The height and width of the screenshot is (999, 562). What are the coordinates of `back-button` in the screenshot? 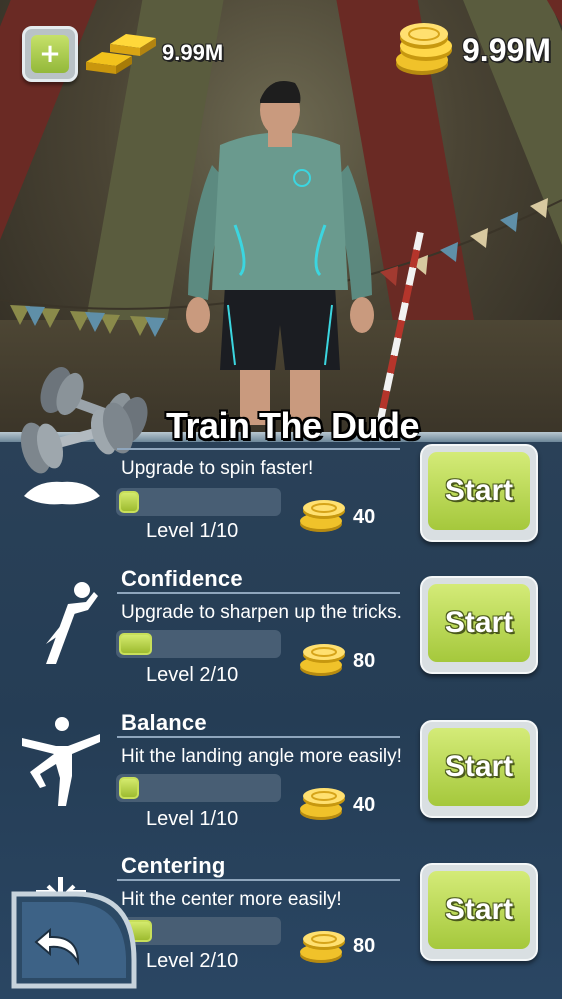 It's located at (72, 940).